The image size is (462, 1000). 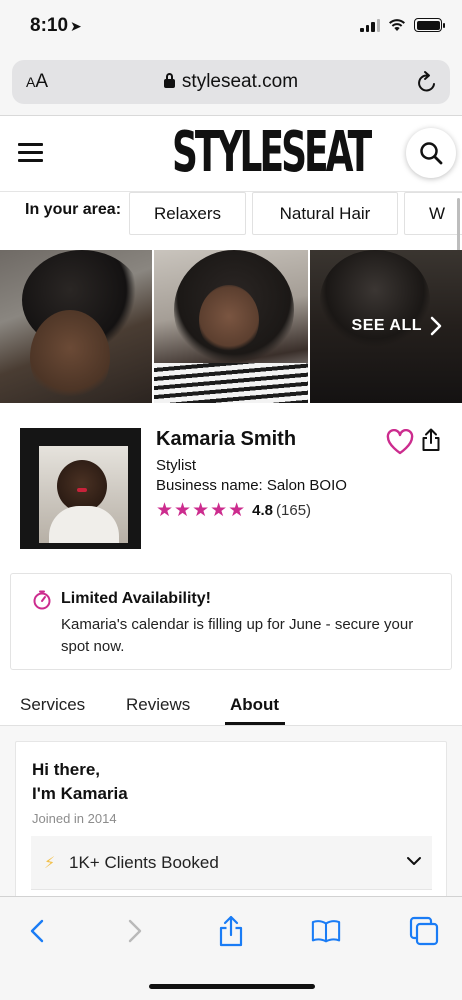 I want to click on share-button, so click(x=231, y=931).